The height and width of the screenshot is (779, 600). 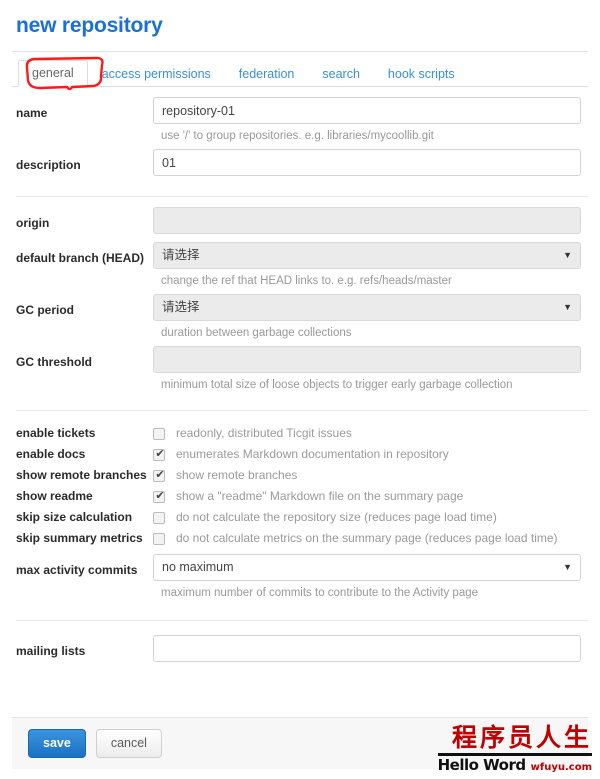 I want to click on label-origin: origin, so click(x=33, y=223).